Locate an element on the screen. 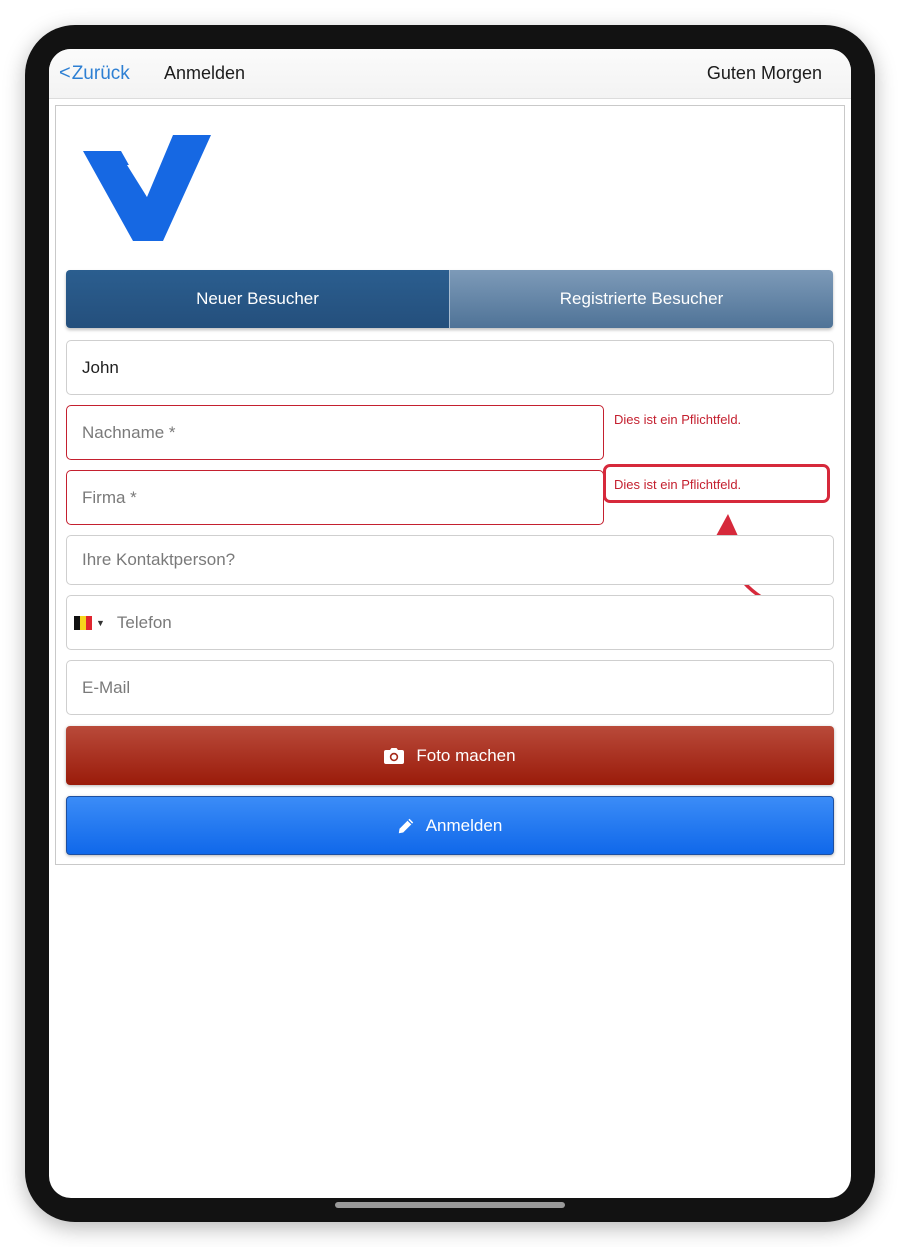 Image resolution: width=900 pixels, height=1247 pixels. home-indicator is located at coordinates (450, 1205).